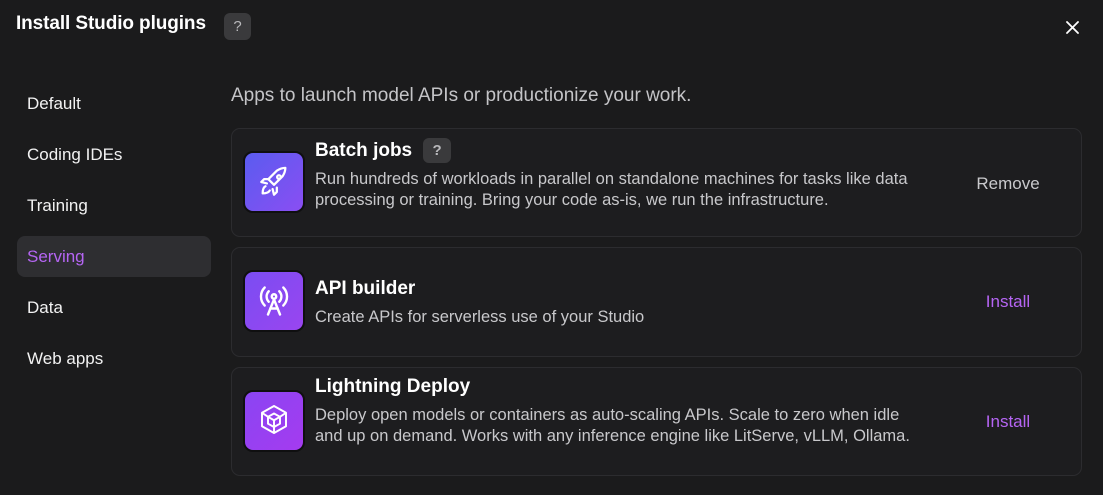  I want to click on sidebar-item-label: Coding IDEs, so click(75, 154).